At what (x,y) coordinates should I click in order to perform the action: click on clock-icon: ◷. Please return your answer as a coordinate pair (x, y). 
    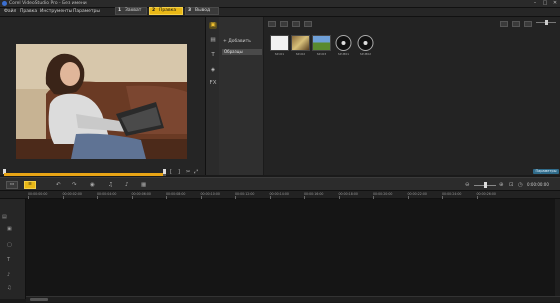
    Looking at the image, I should click on (520, 185).